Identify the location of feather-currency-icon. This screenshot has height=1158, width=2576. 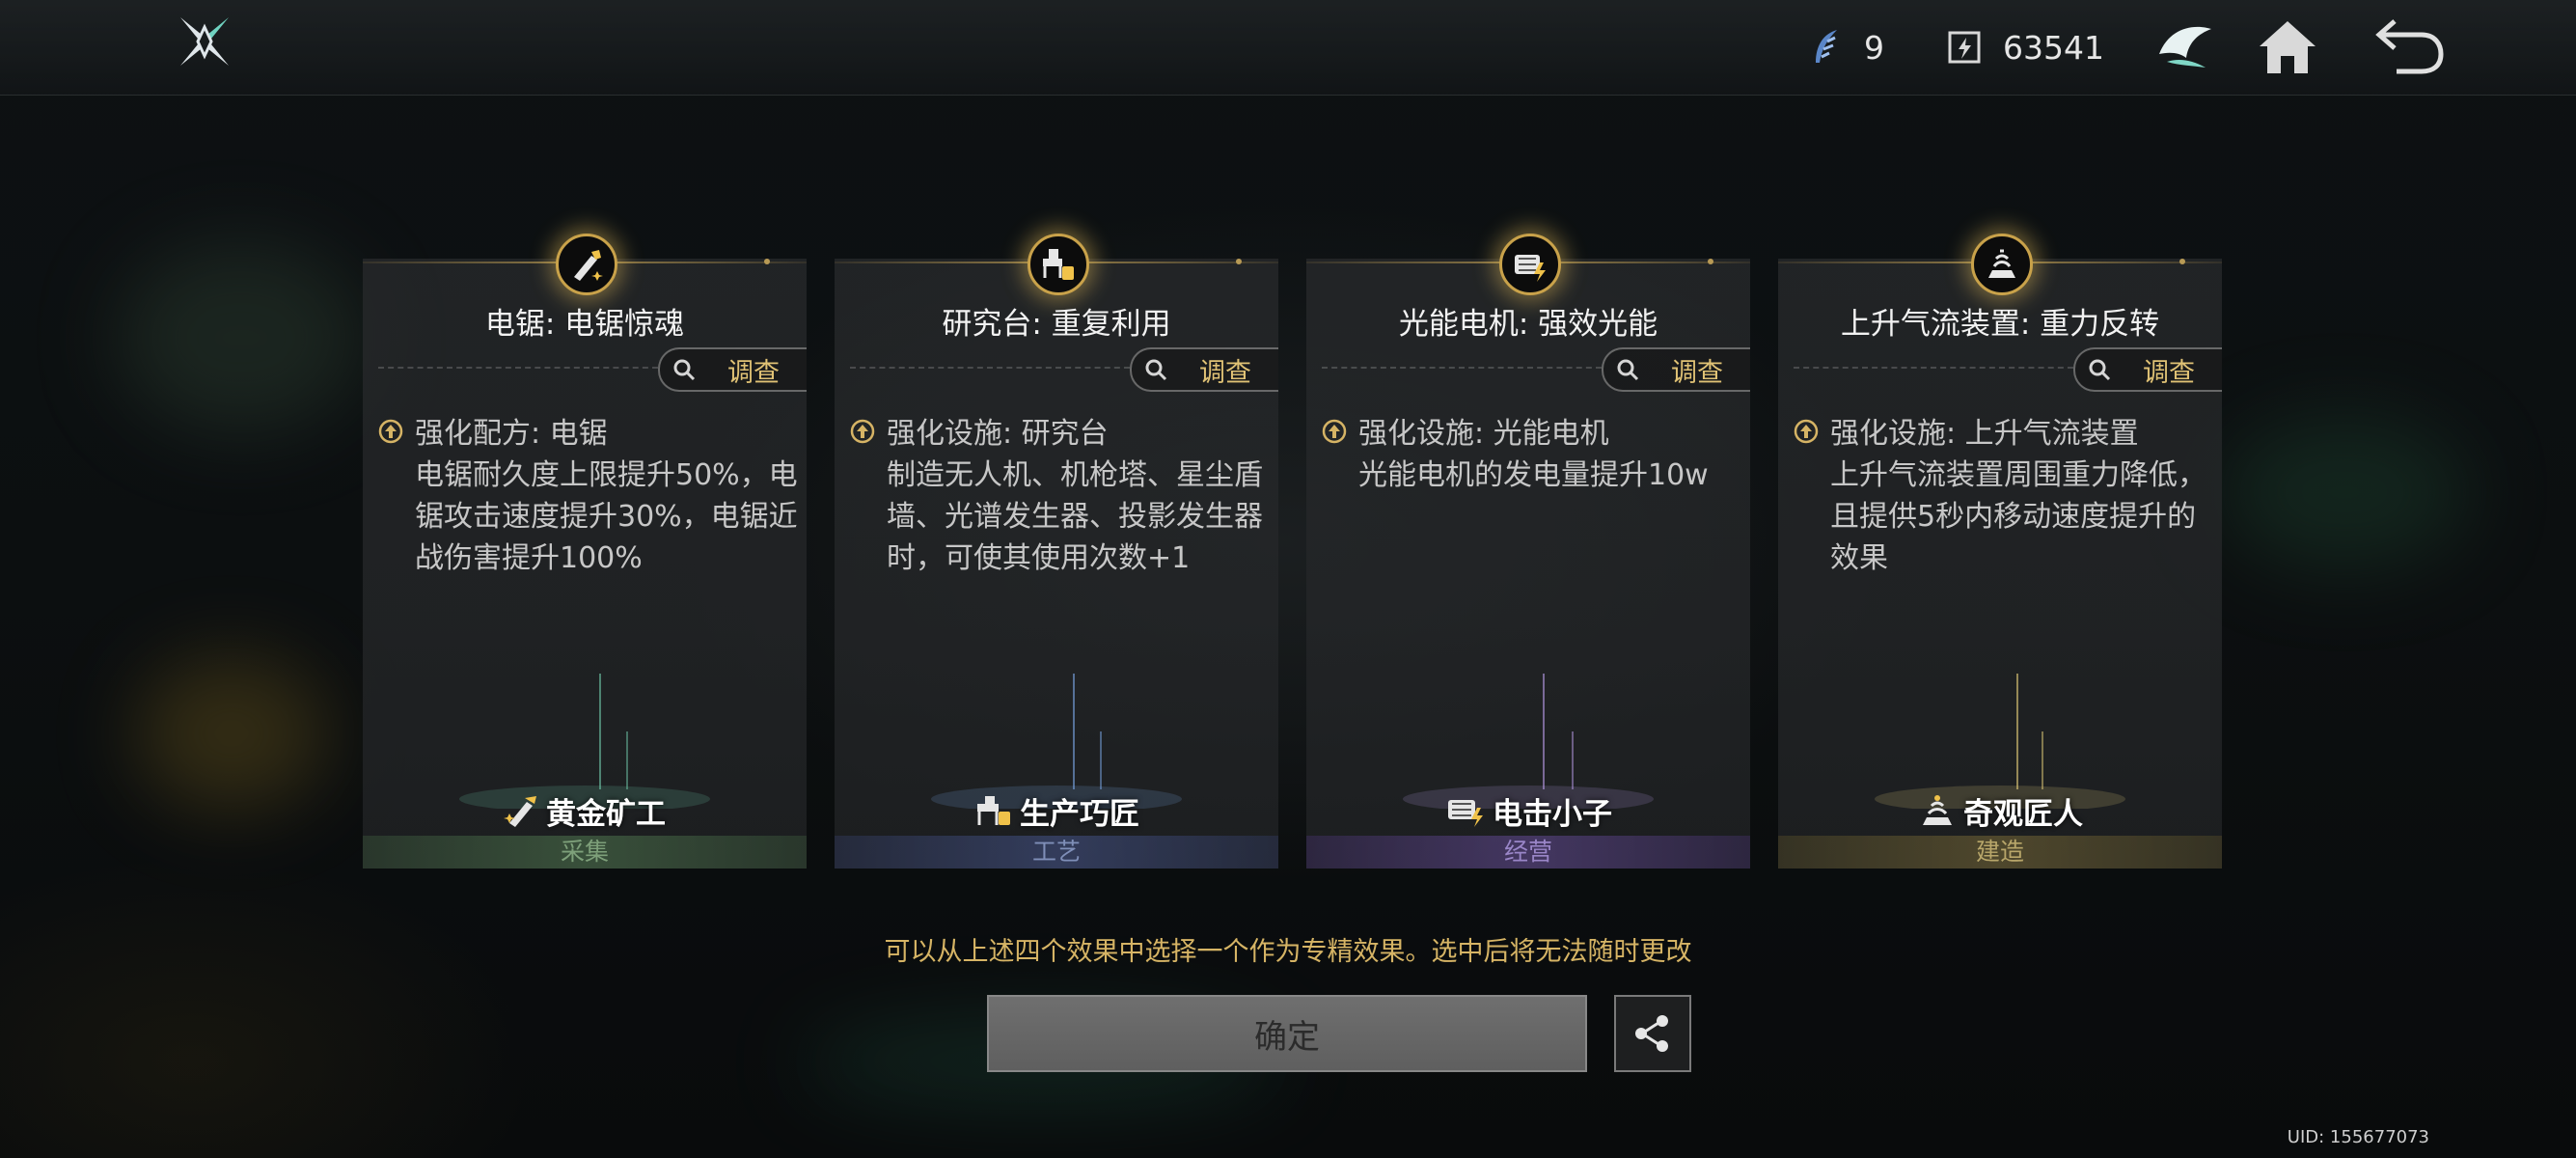
(1827, 46).